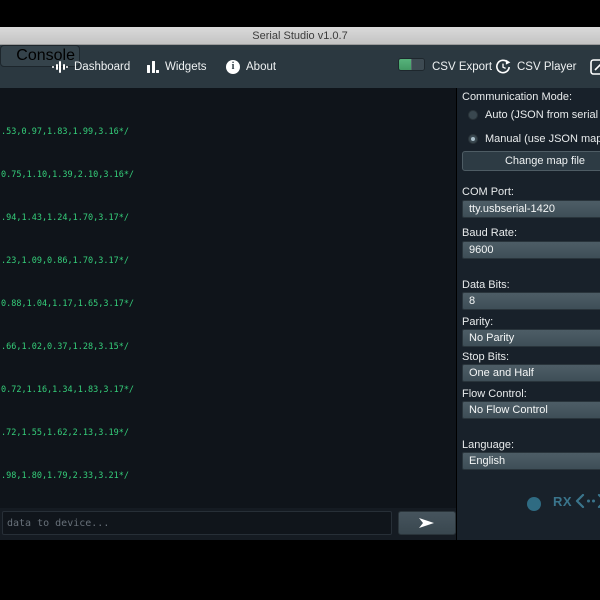 The width and height of the screenshot is (600, 600). What do you see at coordinates (531, 461) in the screenshot?
I see `language-select: English` at bounding box center [531, 461].